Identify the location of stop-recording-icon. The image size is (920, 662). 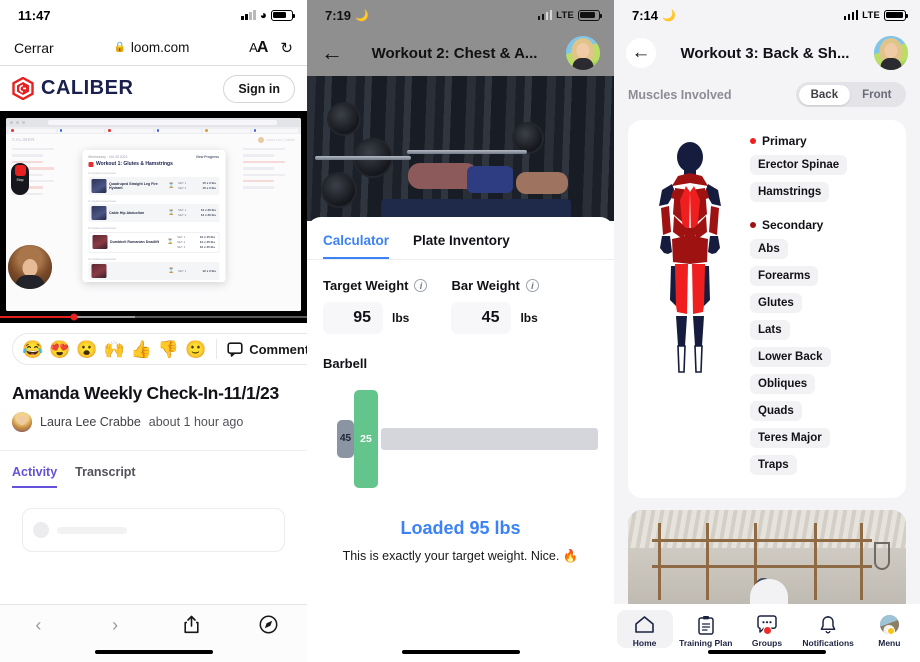
(20, 170).